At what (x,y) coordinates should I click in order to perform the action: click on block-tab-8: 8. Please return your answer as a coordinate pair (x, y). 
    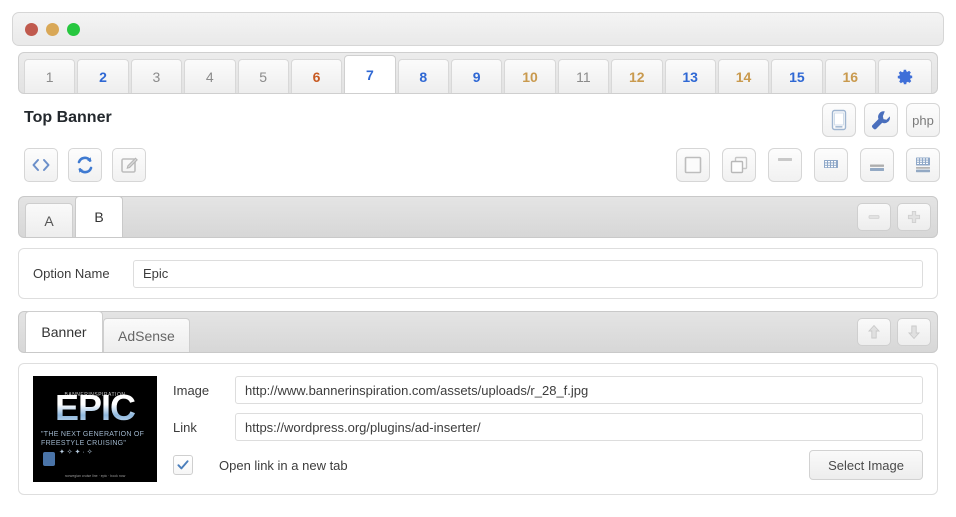
    Looking at the image, I should click on (423, 76).